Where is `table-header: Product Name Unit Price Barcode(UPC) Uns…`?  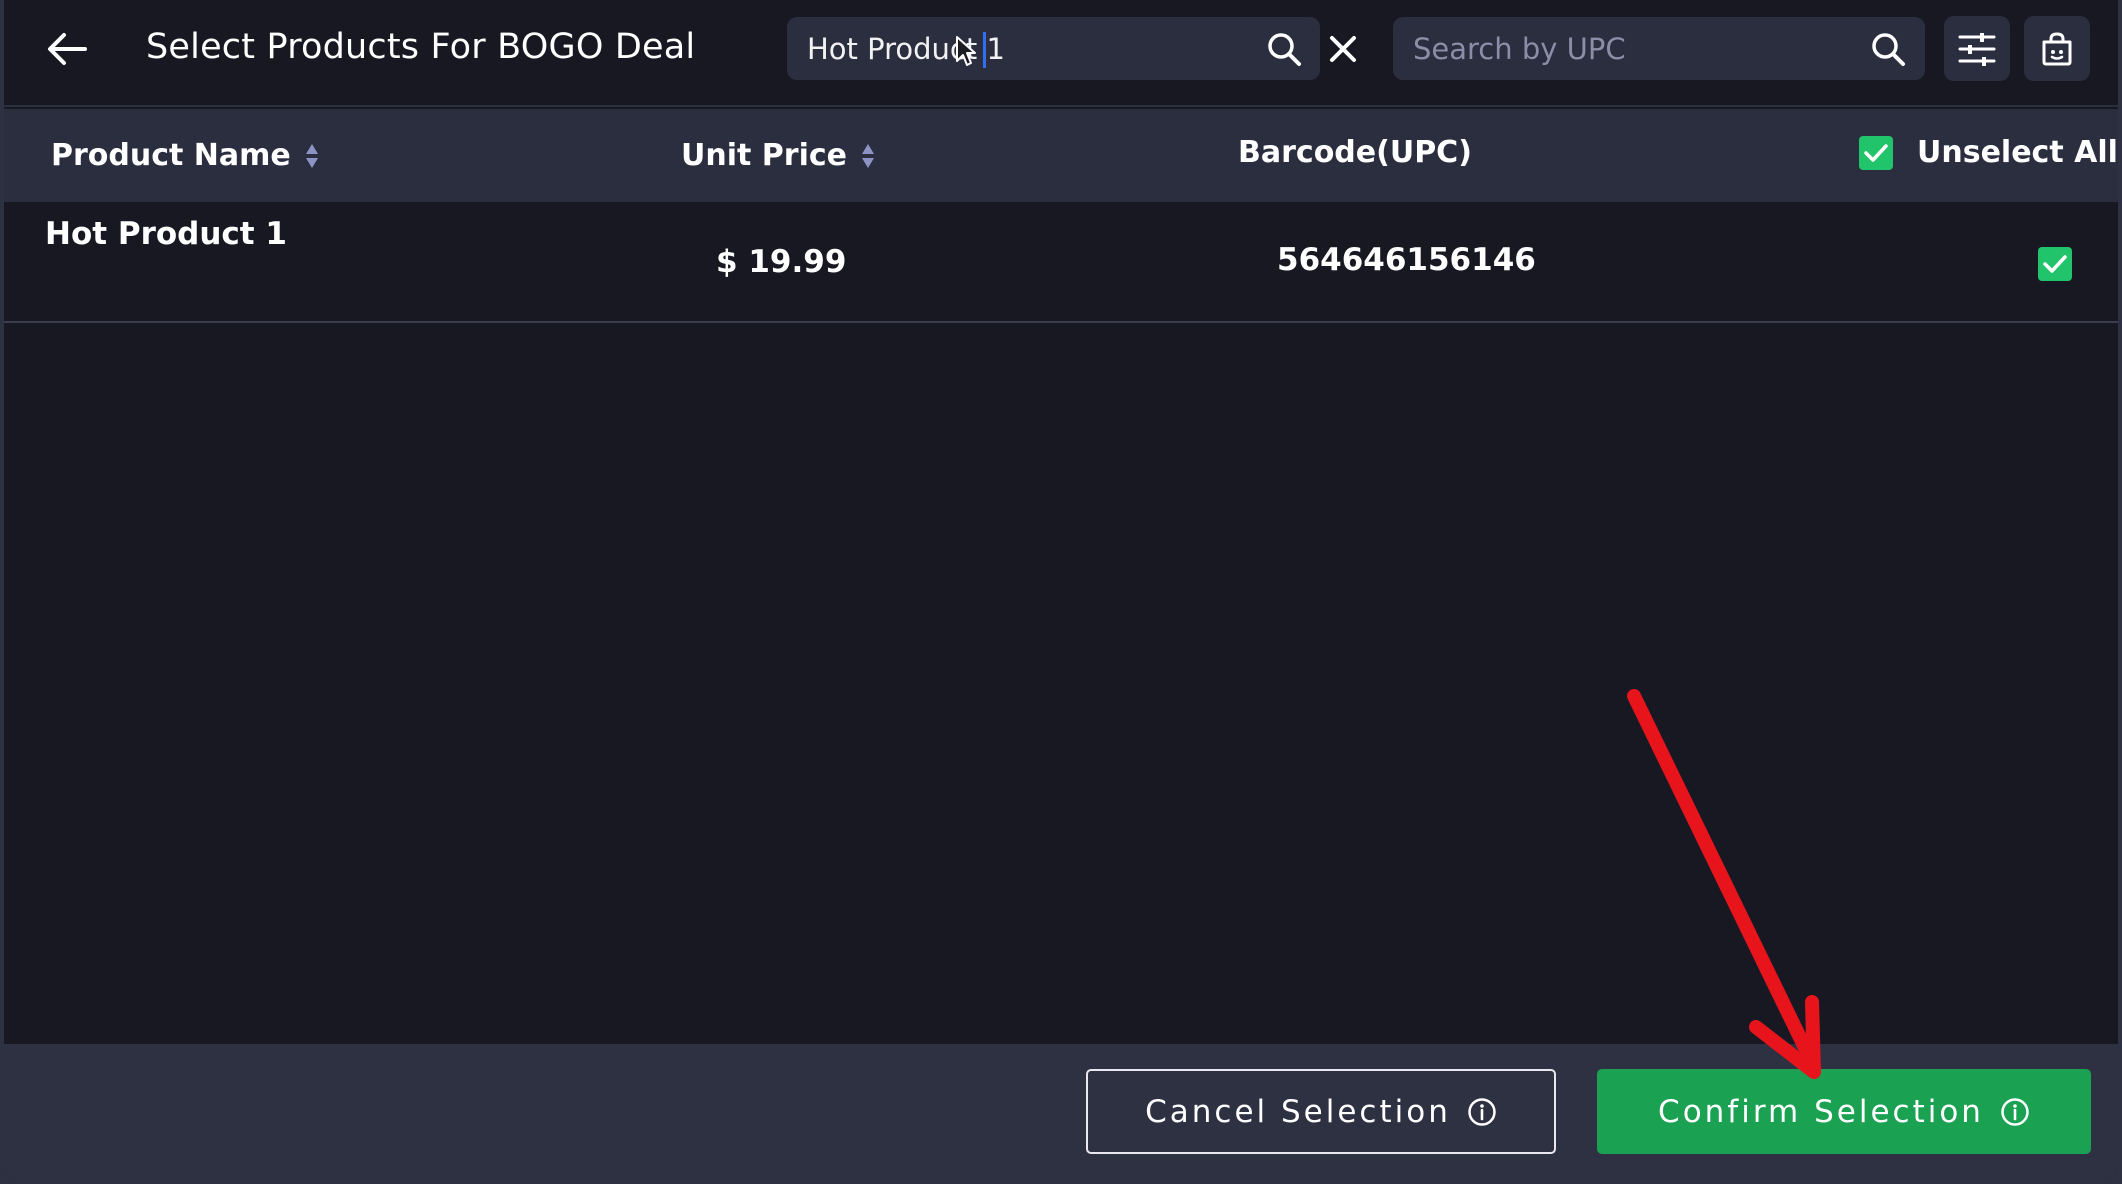
table-header: Product Name Unit Price Barcode(UPC) Uns… is located at coordinates (1061, 155).